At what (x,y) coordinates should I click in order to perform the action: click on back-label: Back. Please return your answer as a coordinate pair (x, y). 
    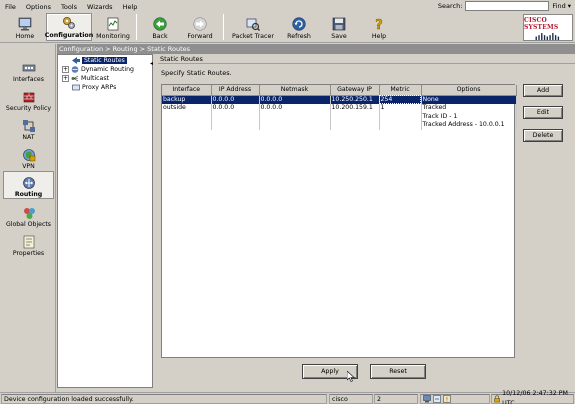
    Looking at the image, I should click on (160, 36).